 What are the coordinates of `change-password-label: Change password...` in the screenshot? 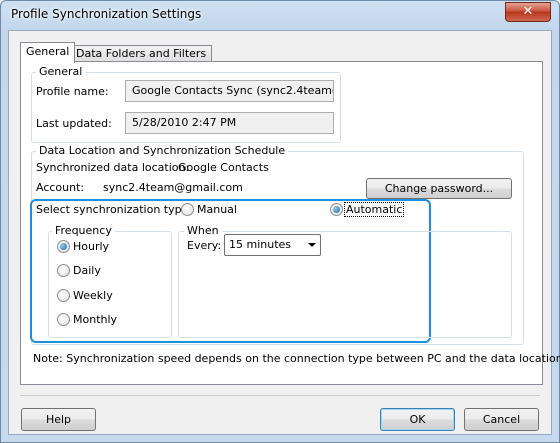 It's located at (439, 188).